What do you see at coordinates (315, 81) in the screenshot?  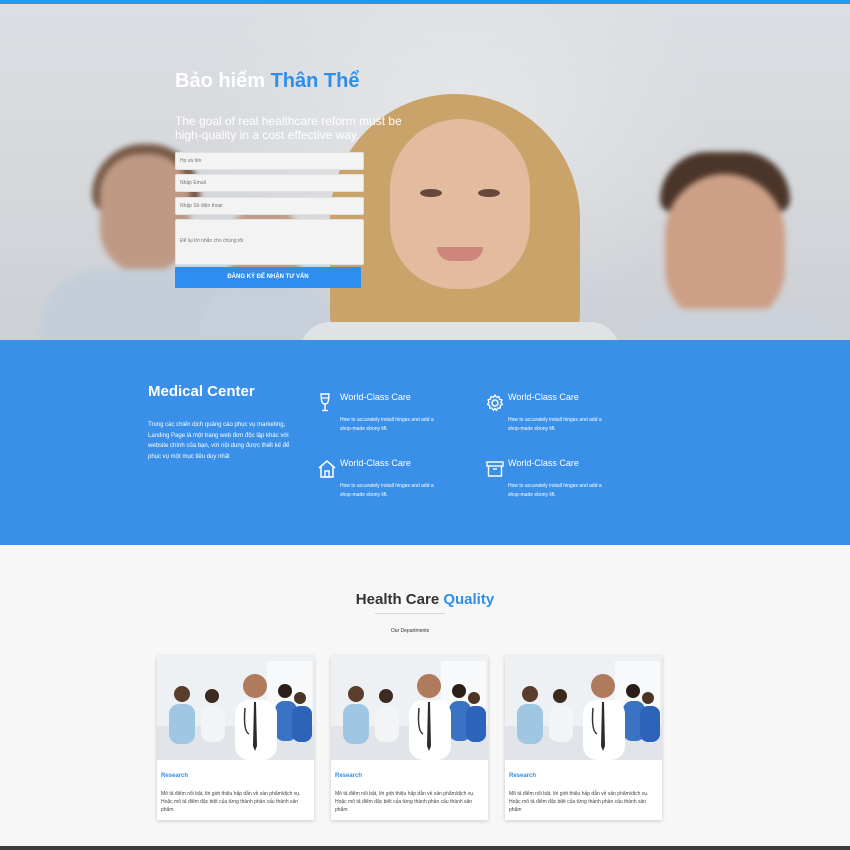 I see `hero-title-accent: Thân Thể` at bounding box center [315, 81].